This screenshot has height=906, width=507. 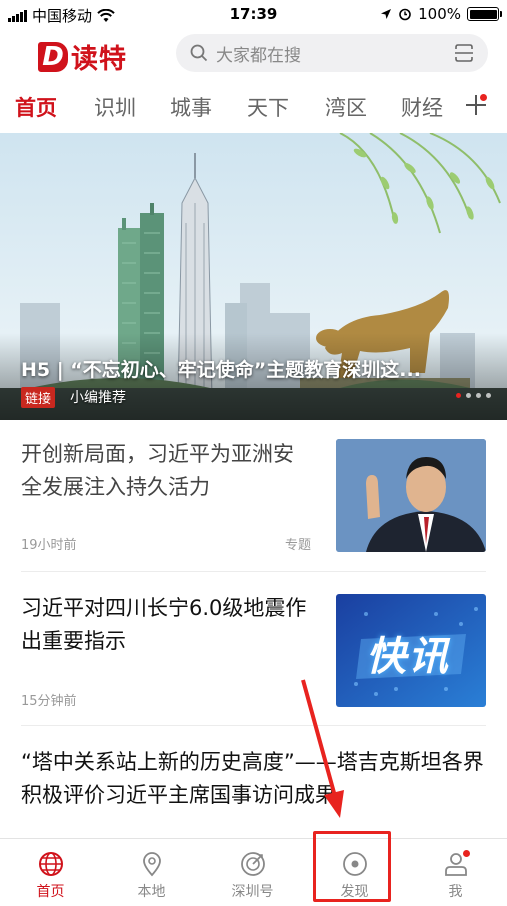 I want to click on nav-me: 我, so click(x=455, y=872).